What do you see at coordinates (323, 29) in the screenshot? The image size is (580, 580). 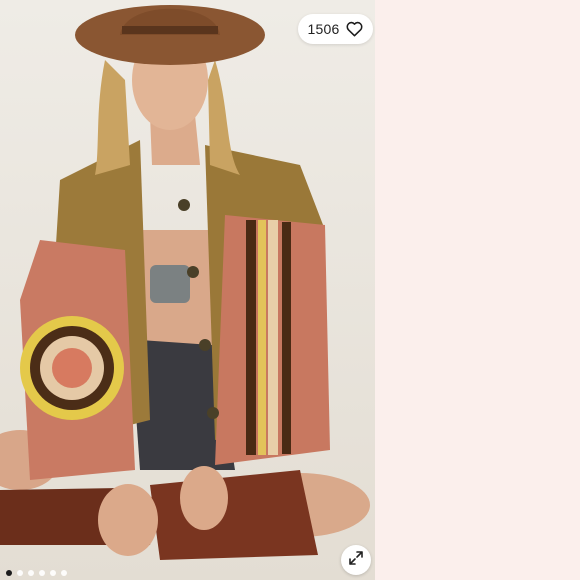 I see `like-count: 1506` at bounding box center [323, 29].